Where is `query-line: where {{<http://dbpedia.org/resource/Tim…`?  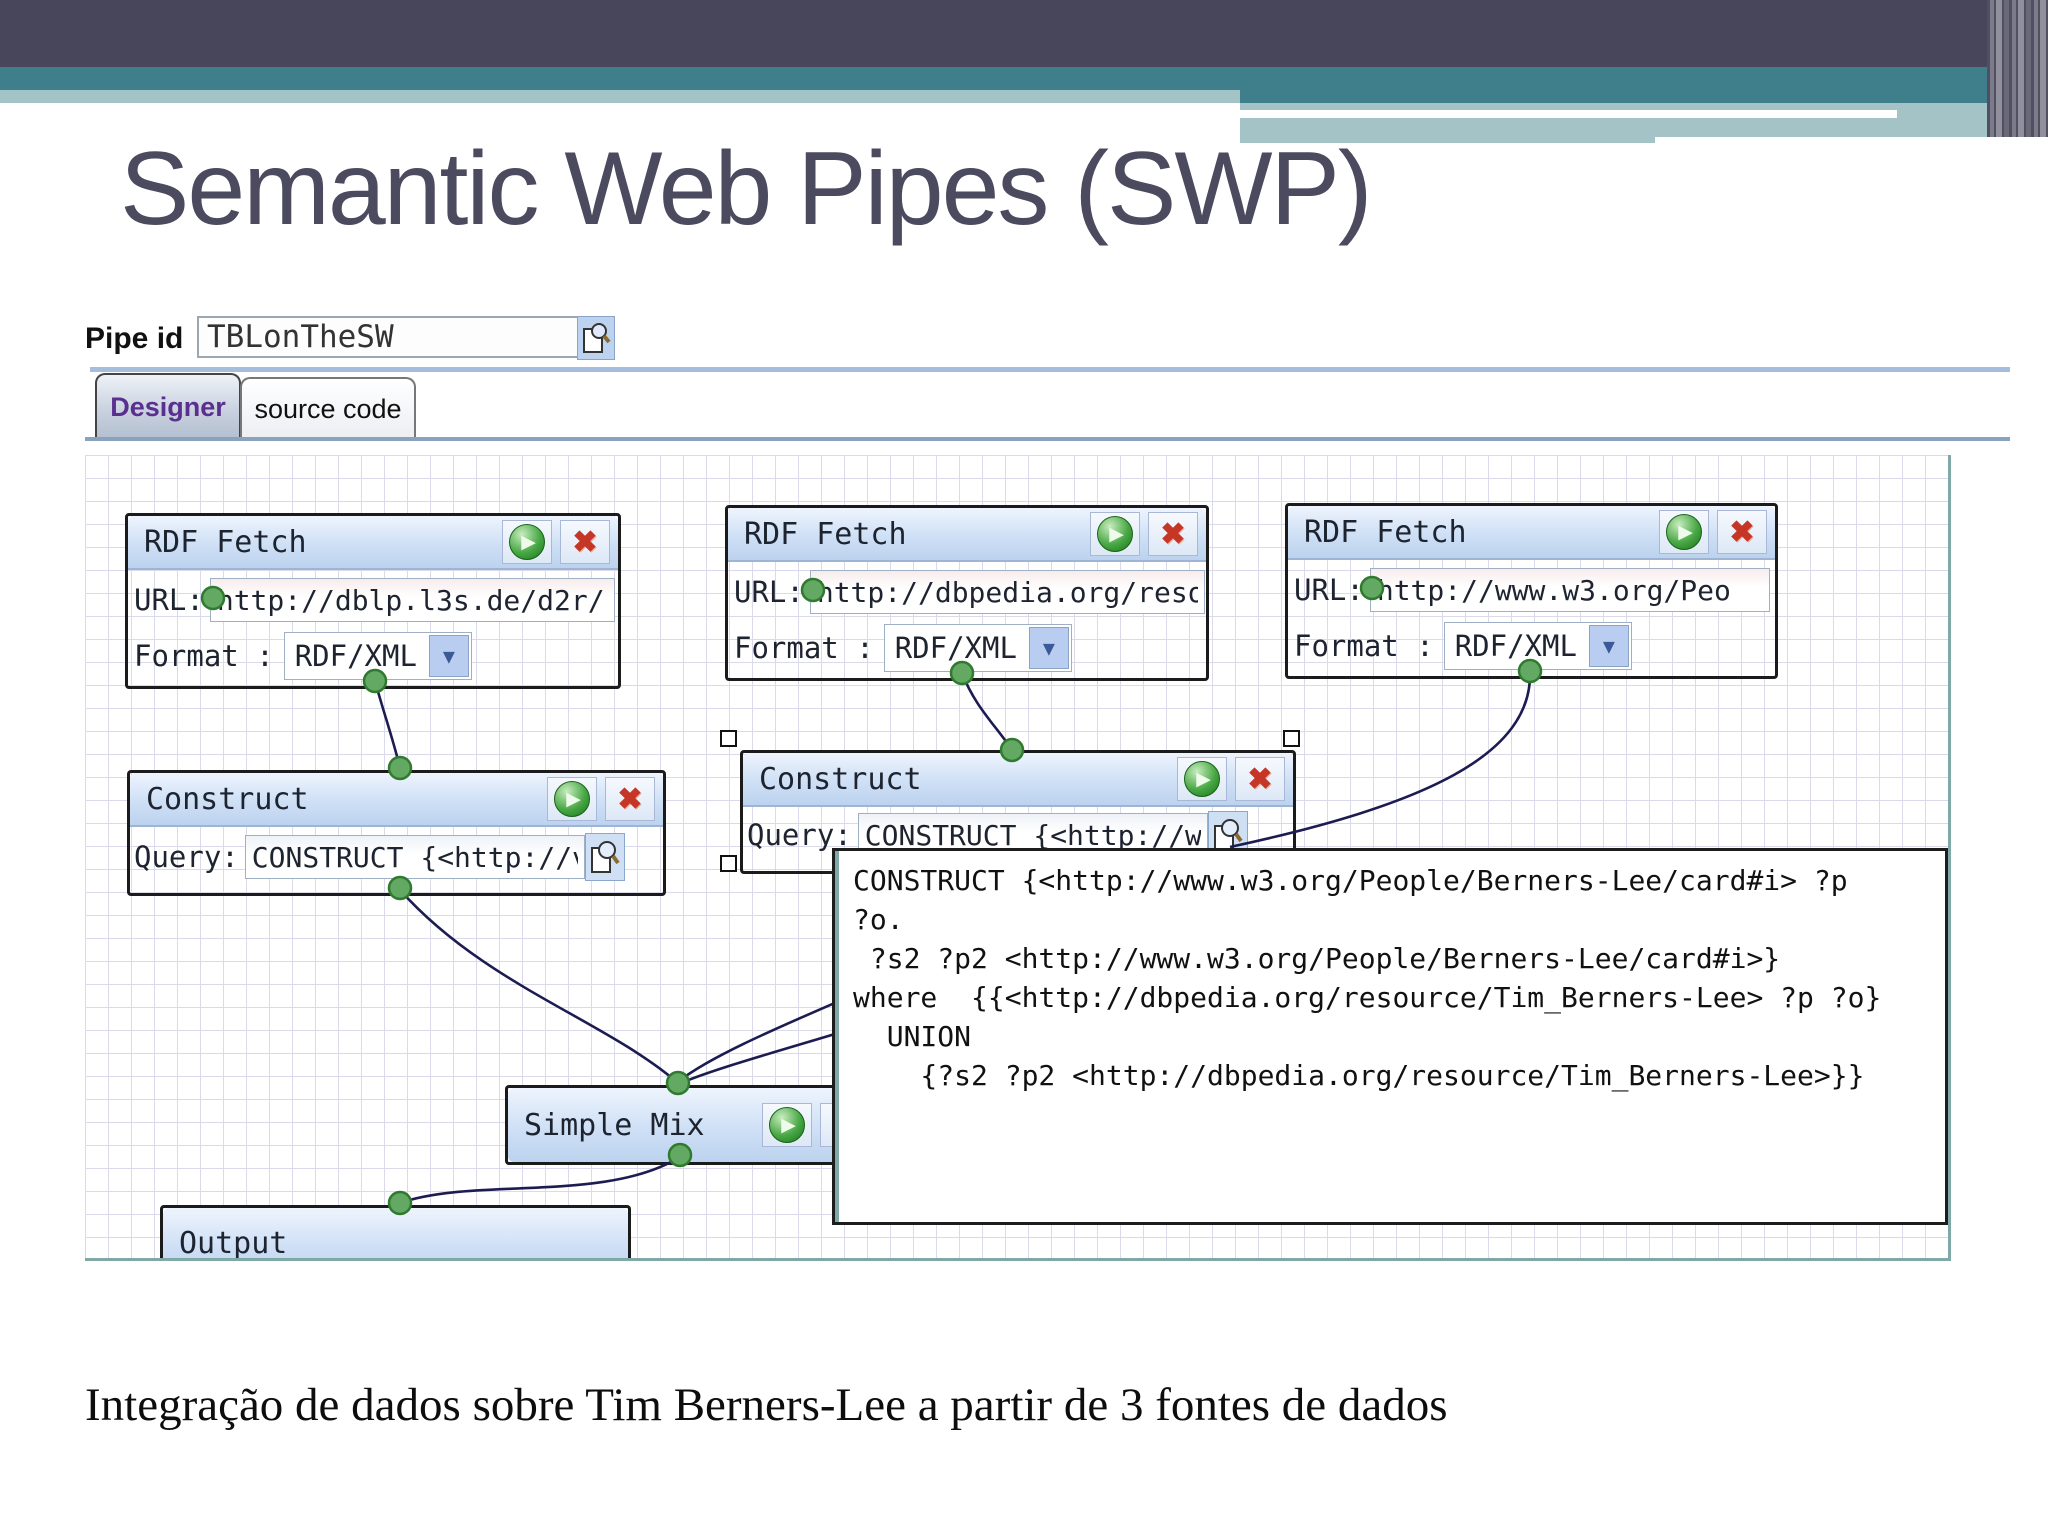 query-line: where {{<http://dbpedia.org/resource/Tim… is located at coordinates (1367, 997).